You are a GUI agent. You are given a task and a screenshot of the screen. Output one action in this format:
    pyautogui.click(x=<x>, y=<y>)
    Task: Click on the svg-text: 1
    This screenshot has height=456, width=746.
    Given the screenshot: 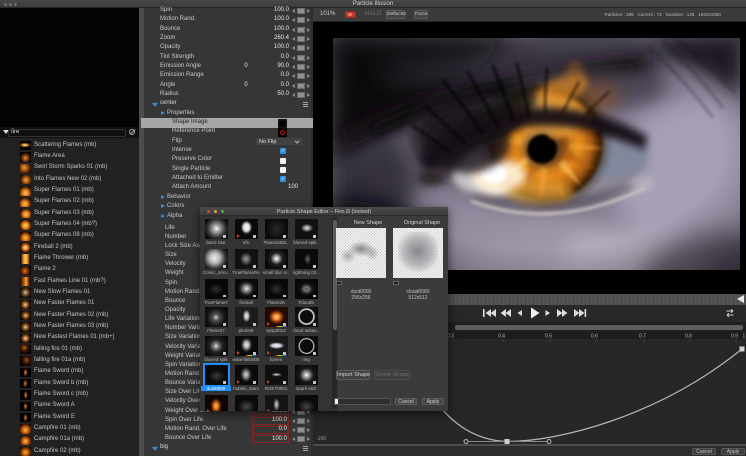 What is the action you would take?
    pyautogui.click(x=744, y=336)
    